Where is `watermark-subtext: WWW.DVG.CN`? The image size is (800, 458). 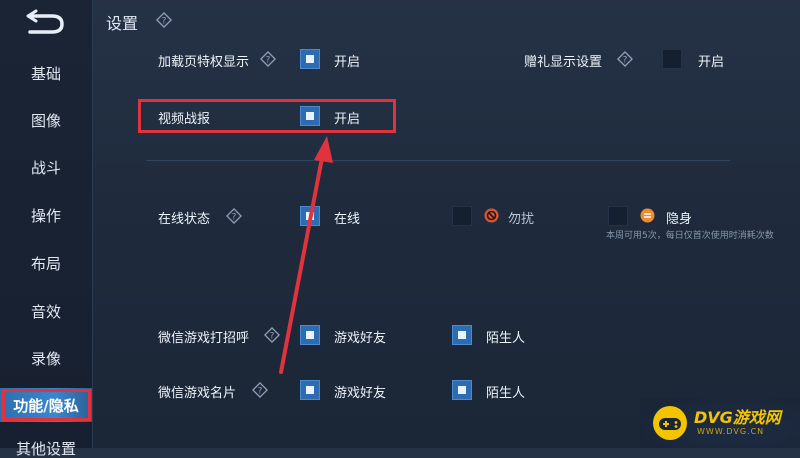 watermark-subtext: WWW.DVG.CN is located at coordinates (731, 431).